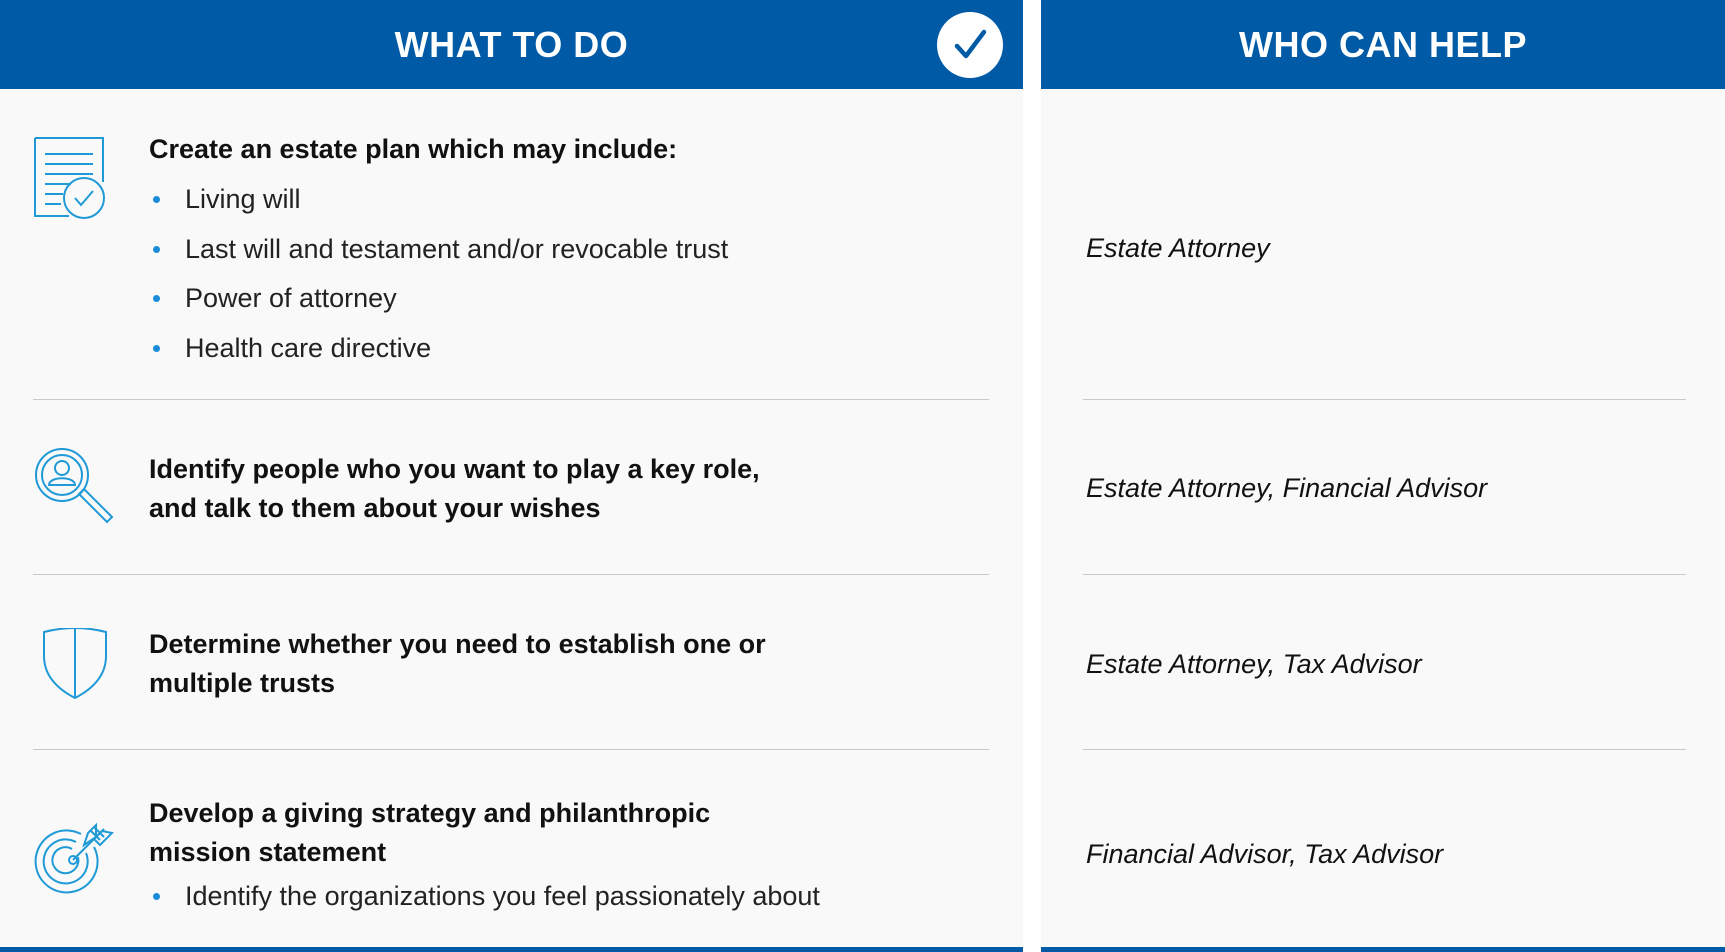 The height and width of the screenshot is (952, 1725). I want to click on task-title-line: multiple trusts, so click(242, 683).